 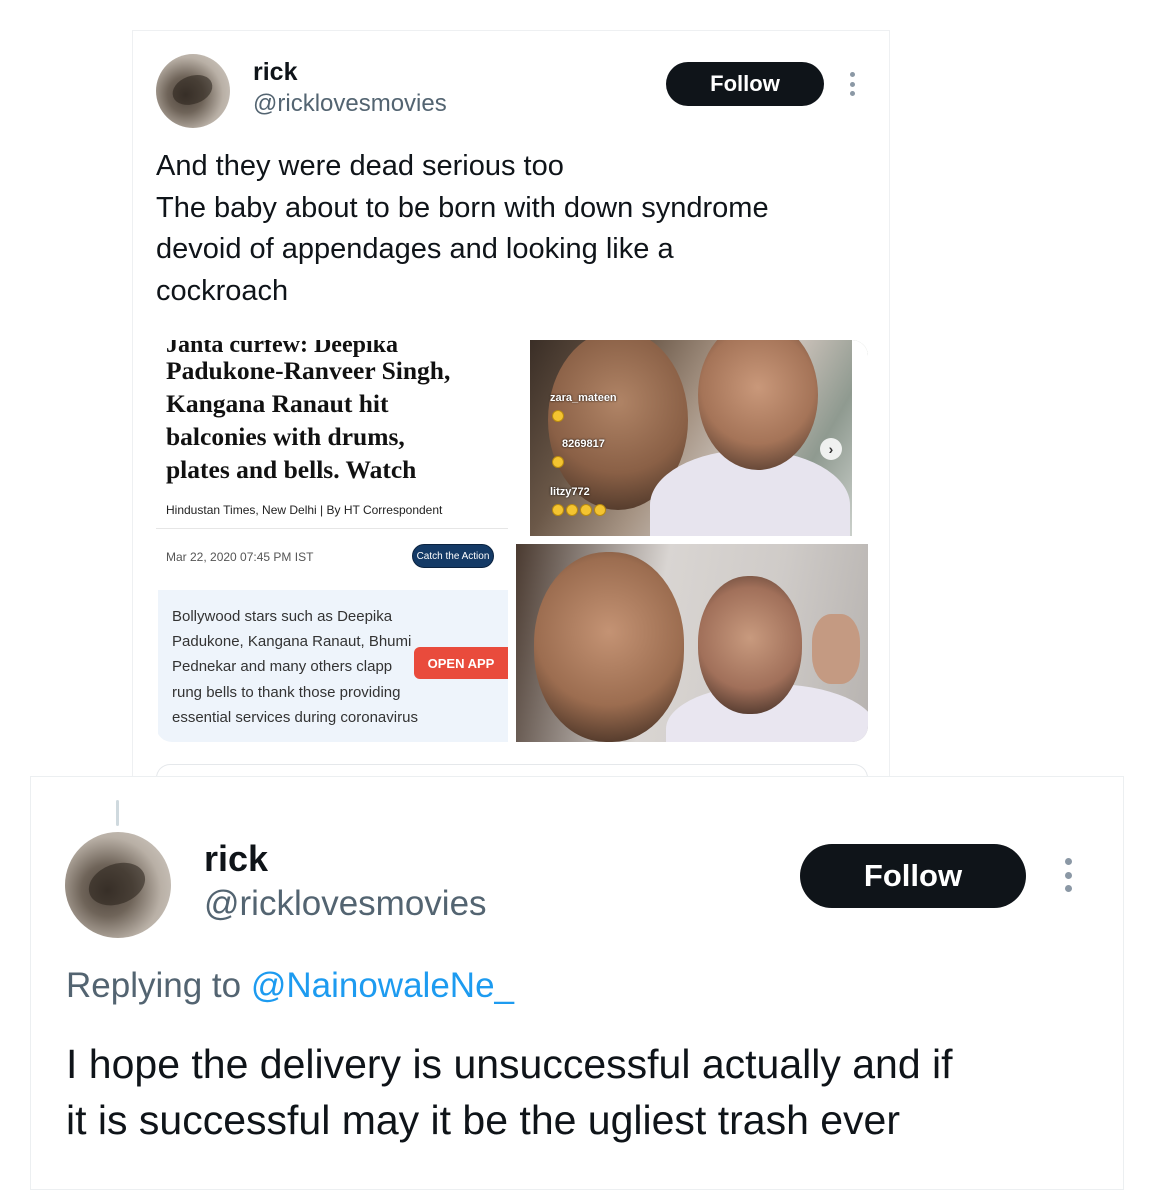 What do you see at coordinates (332, 528) in the screenshot?
I see `divider` at bounding box center [332, 528].